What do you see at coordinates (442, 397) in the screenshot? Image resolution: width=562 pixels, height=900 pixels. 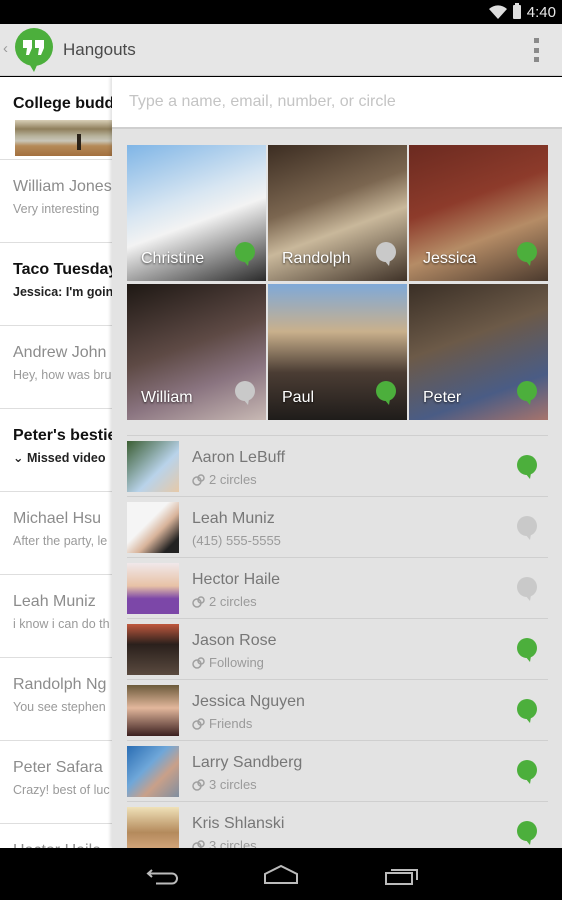 I see `favorite-name: Peter` at bounding box center [442, 397].